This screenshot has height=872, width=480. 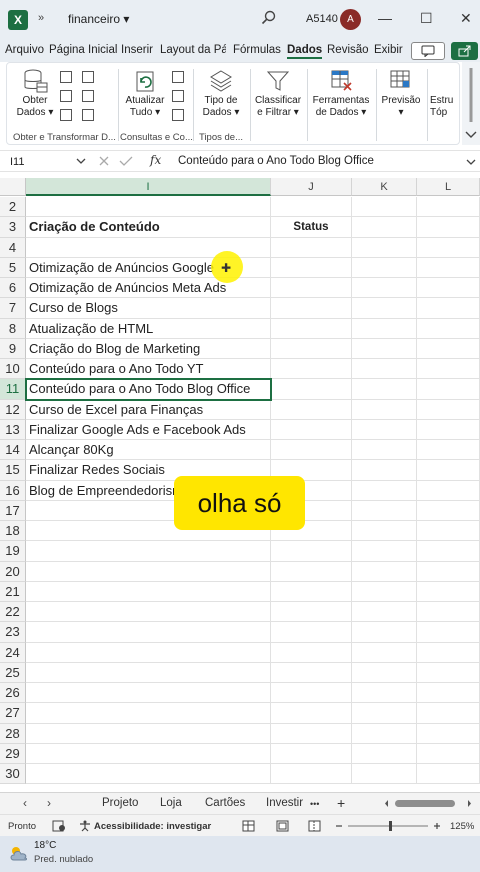 I want to click on tab-exibir: Exibir, so click(x=388, y=50).